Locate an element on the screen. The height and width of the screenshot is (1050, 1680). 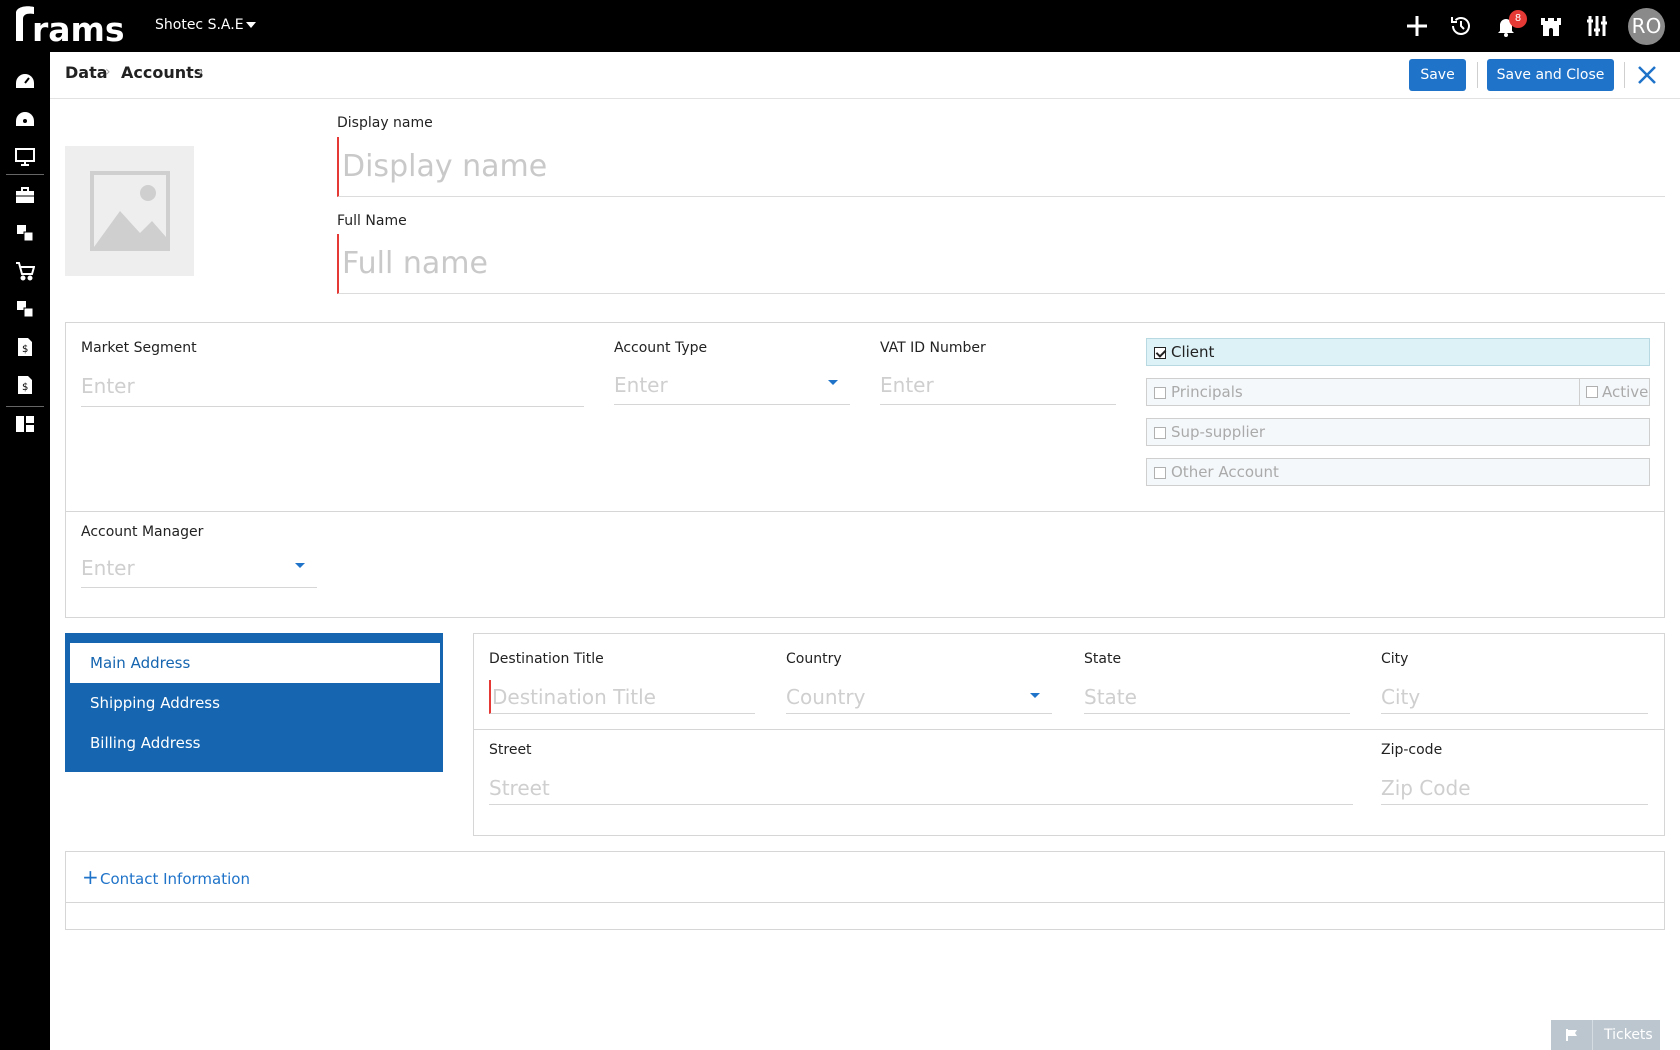
user-avatar: RO is located at coordinates (1646, 26).